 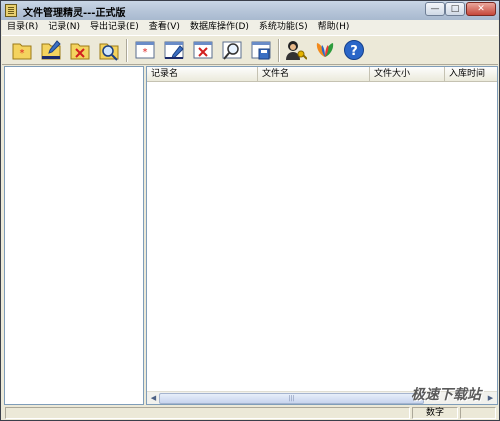 What do you see at coordinates (471, 74) in the screenshot?
I see `column-header-import-time: 入库时间` at bounding box center [471, 74].